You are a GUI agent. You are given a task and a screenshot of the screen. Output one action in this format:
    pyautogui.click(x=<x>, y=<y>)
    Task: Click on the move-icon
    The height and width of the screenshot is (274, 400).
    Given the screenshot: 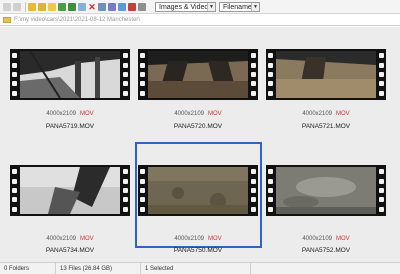 What is the action you would take?
    pyautogui.click(x=72, y=6)
    